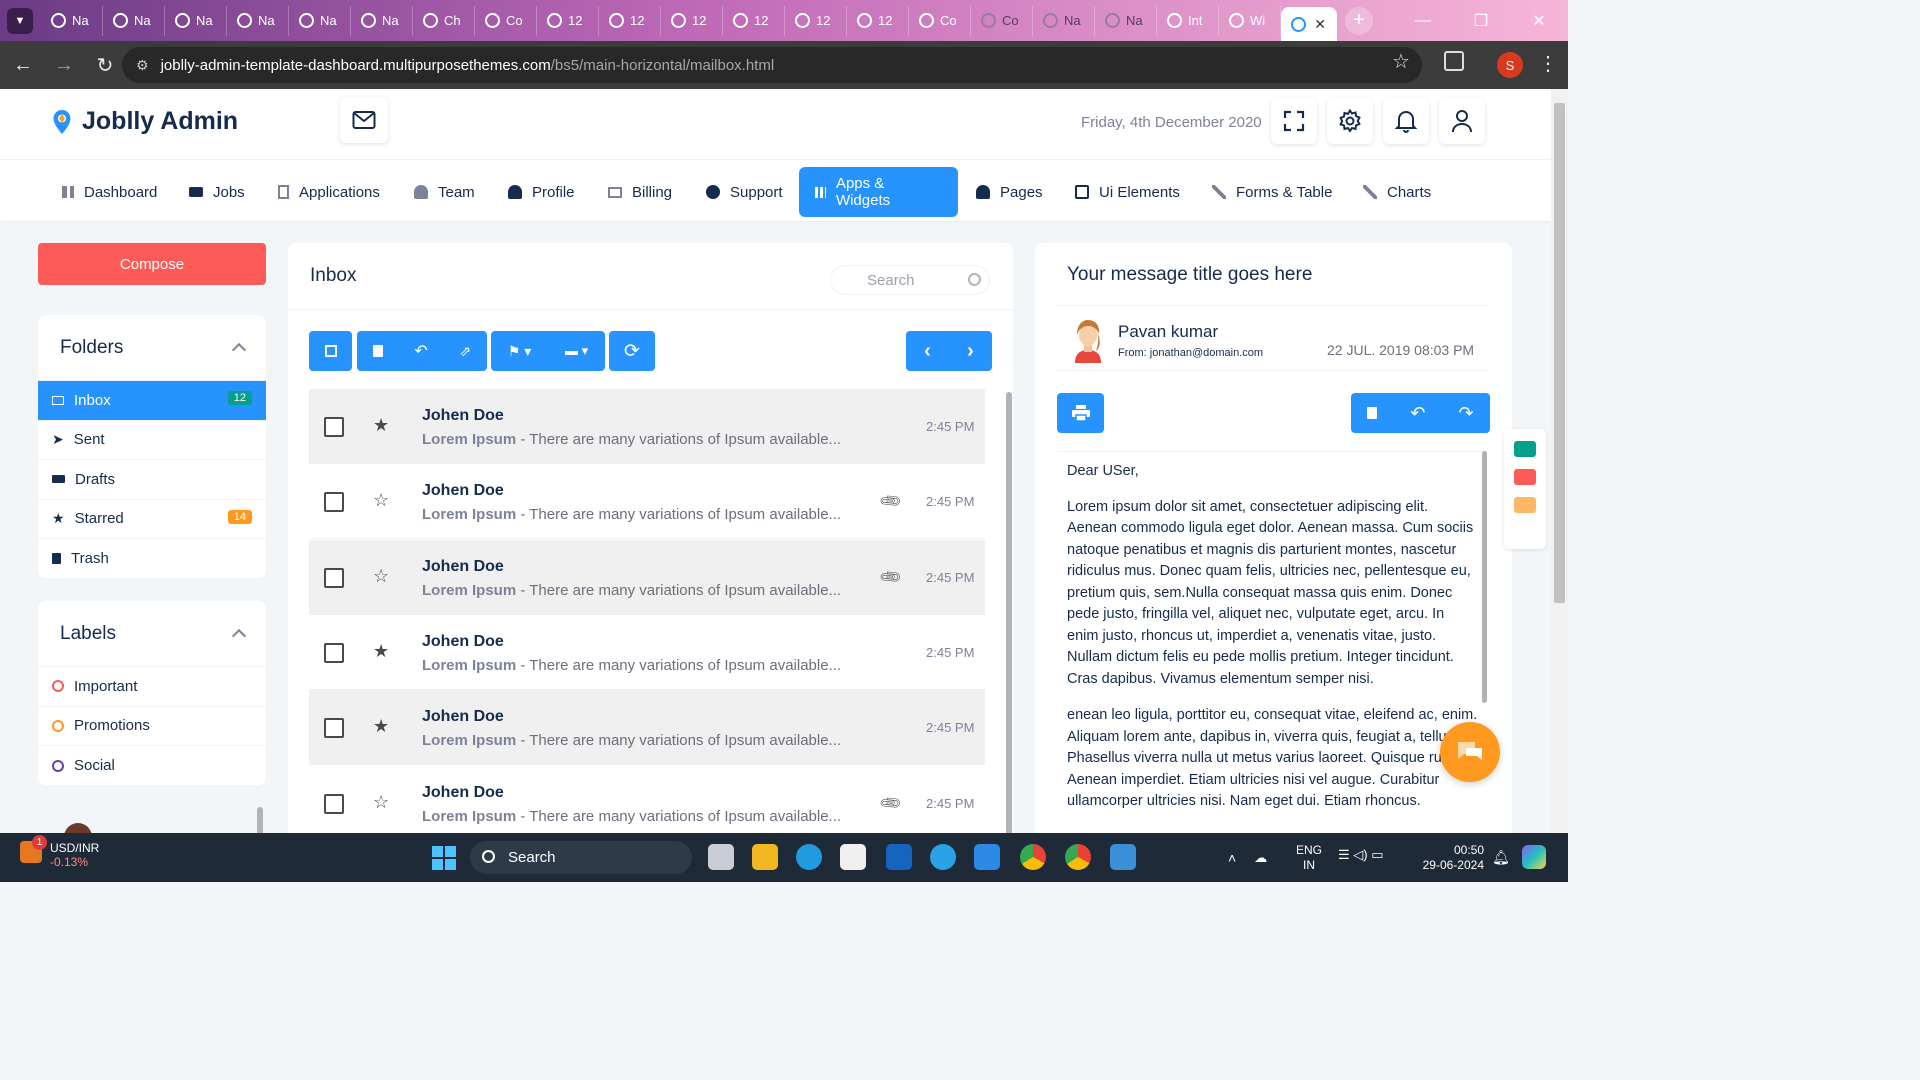 This screenshot has height=1080, width=1920. What do you see at coordinates (519, 351) in the screenshot?
I see `flag-dropdown-icon: ⚑ ▾` at bounding box center [519, 351].